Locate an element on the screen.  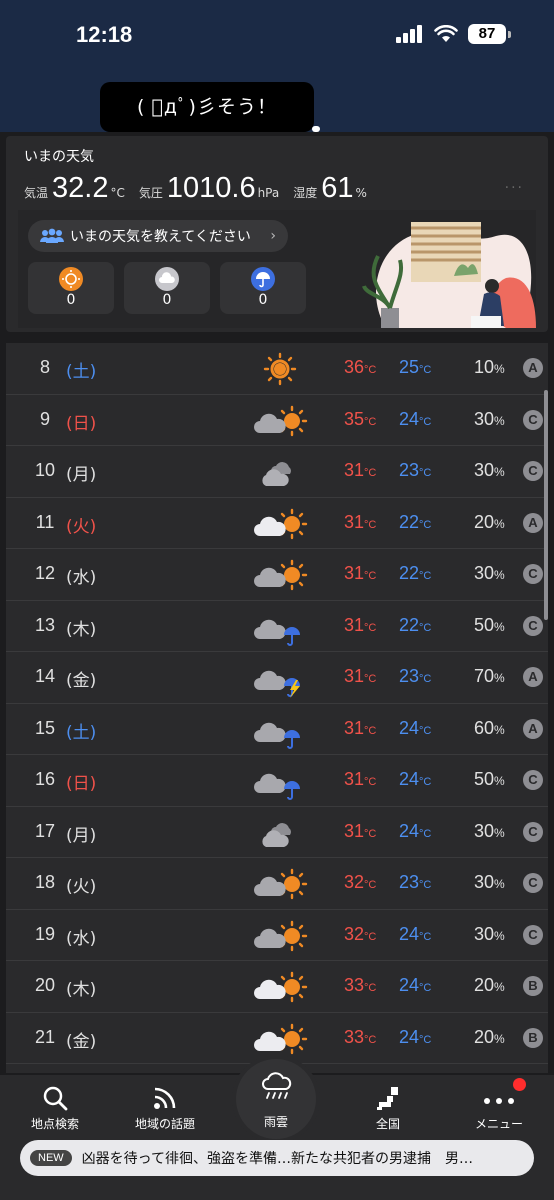
forecast-row: 12 (水) 31°C 22°C 30% C is located at coordinates (277, 575).